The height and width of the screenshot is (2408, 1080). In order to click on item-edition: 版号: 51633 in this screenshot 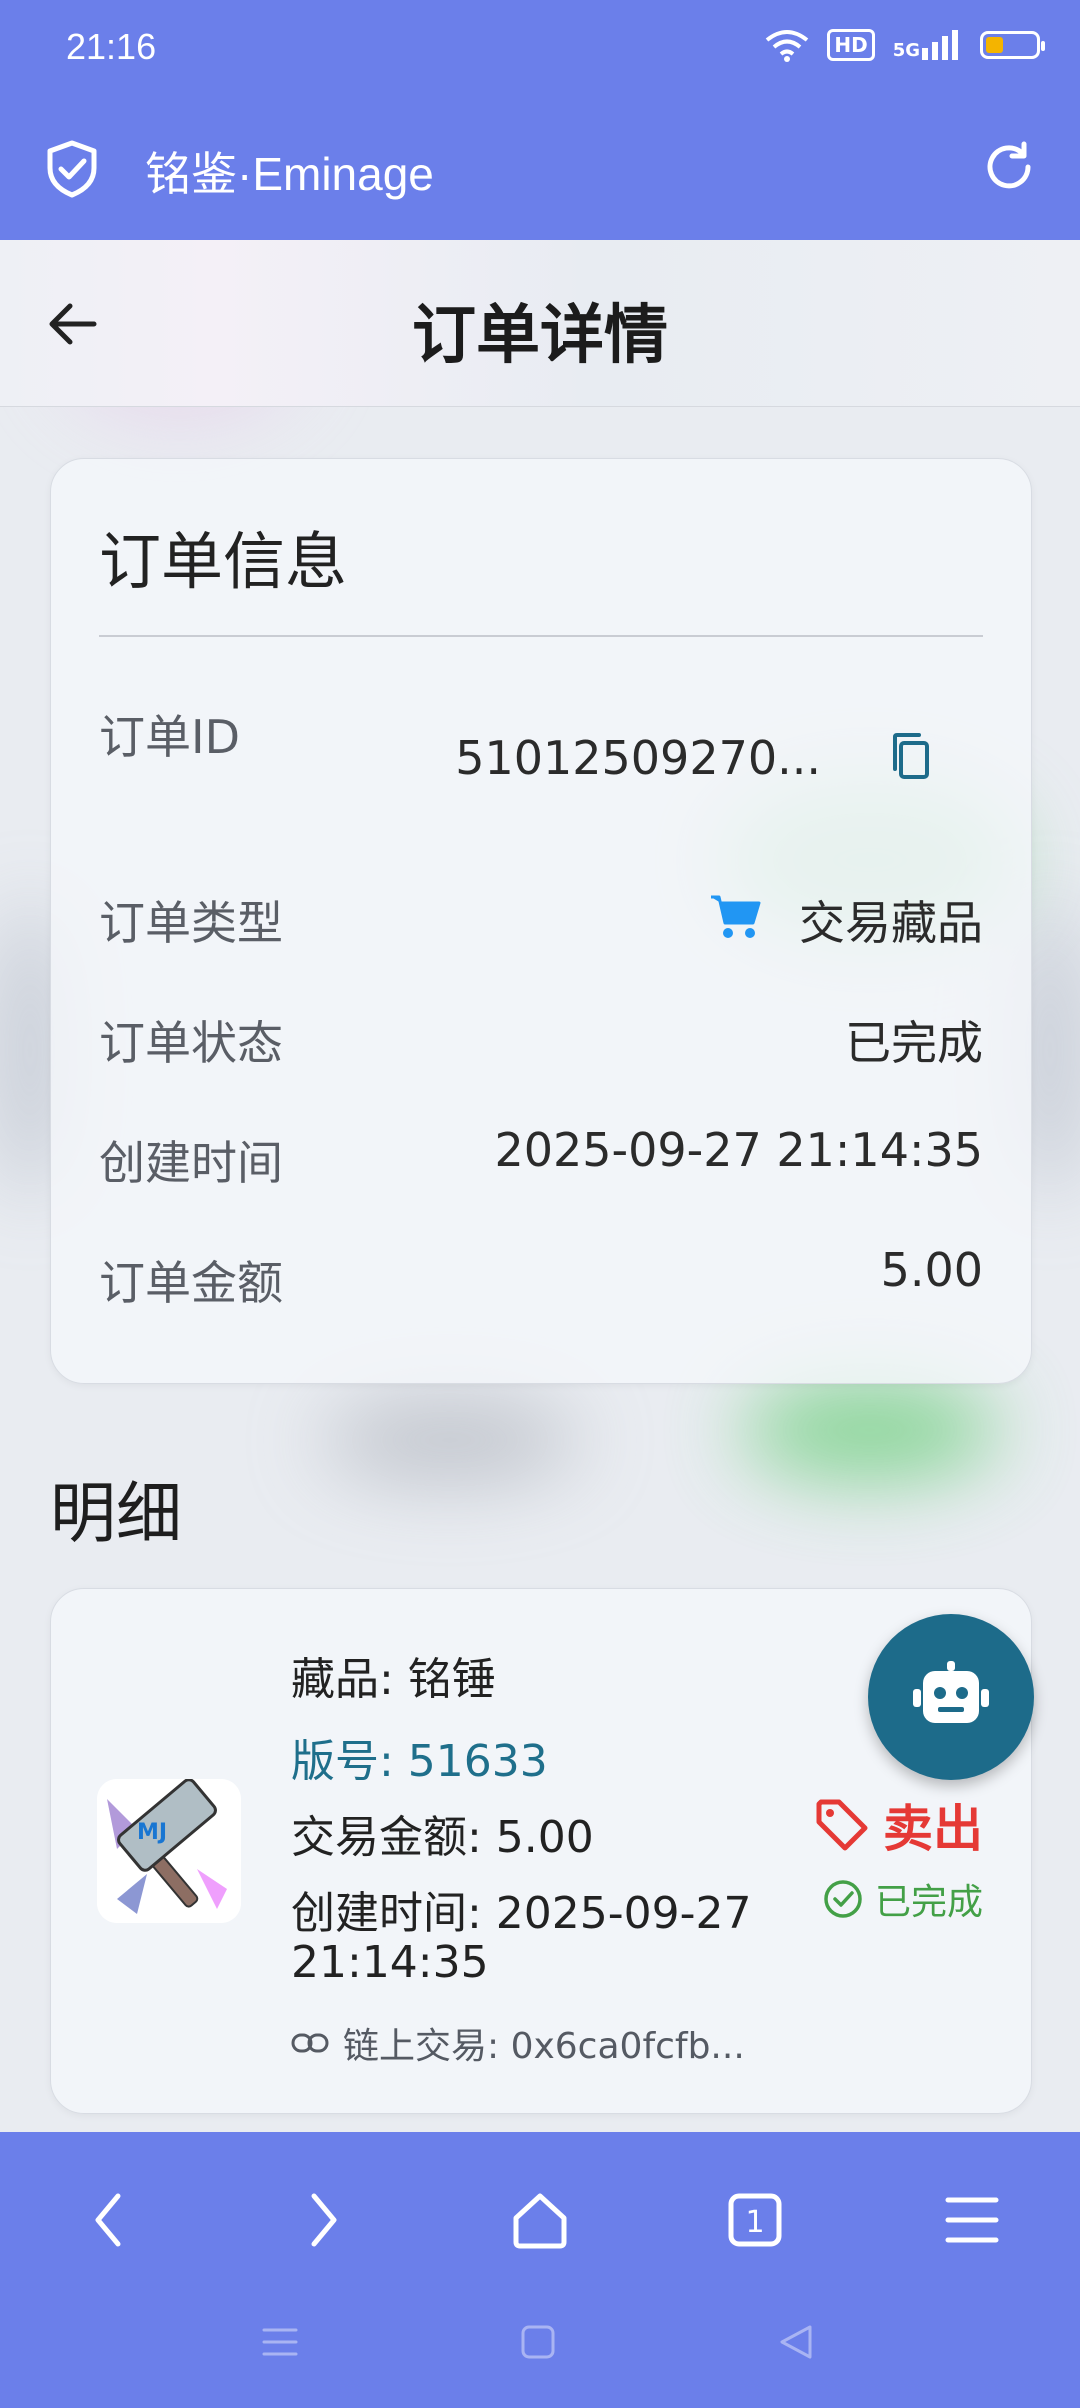, I will do `click(419, 1761)`.